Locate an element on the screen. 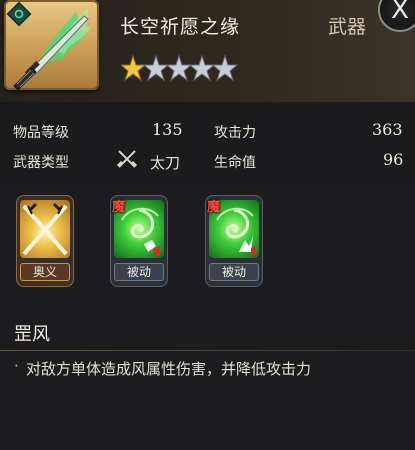 The height and width of the screenshot is (450, 415). attack-label: 攻击力 is located at coordinates (235, 133).